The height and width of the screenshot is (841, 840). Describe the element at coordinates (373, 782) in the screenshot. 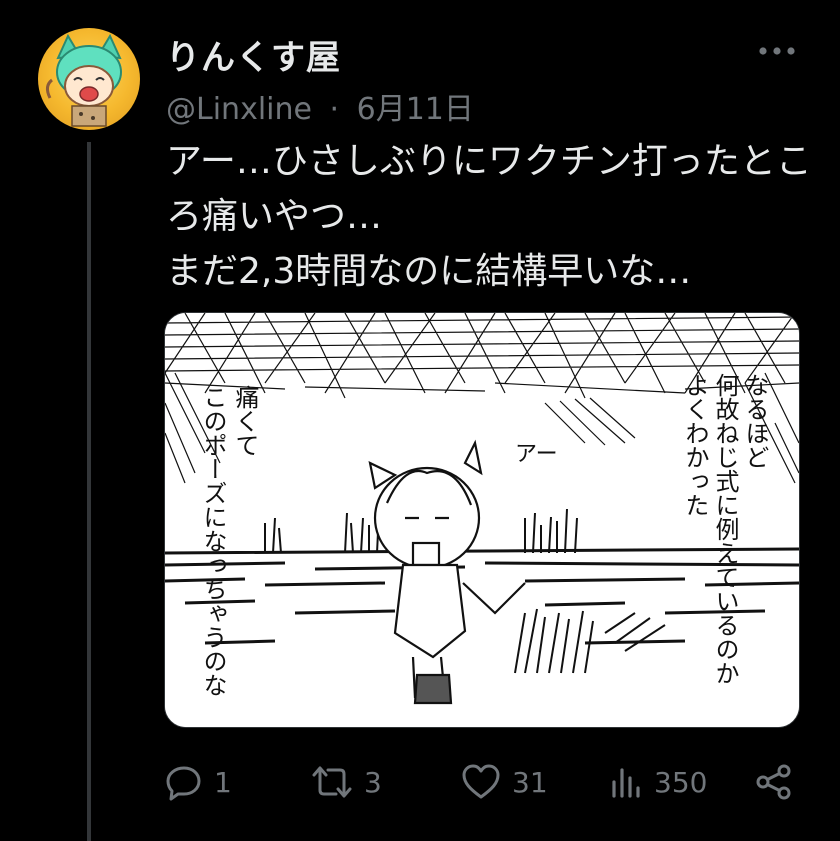

I see `retweet-count: 3` at that location.